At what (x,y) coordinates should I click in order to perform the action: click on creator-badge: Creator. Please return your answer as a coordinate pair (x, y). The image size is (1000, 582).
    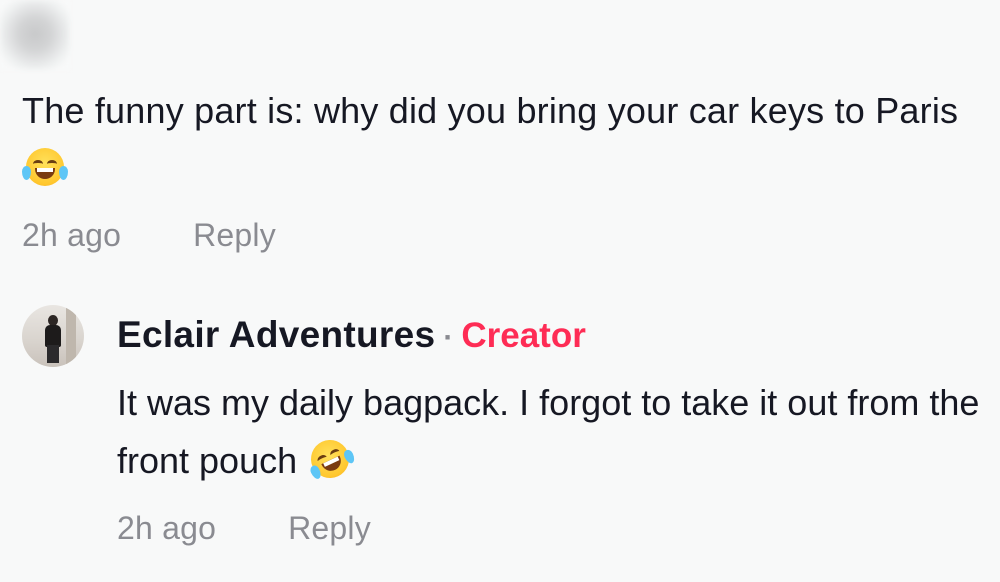
    Looking at the image, I should click on (523, 335).